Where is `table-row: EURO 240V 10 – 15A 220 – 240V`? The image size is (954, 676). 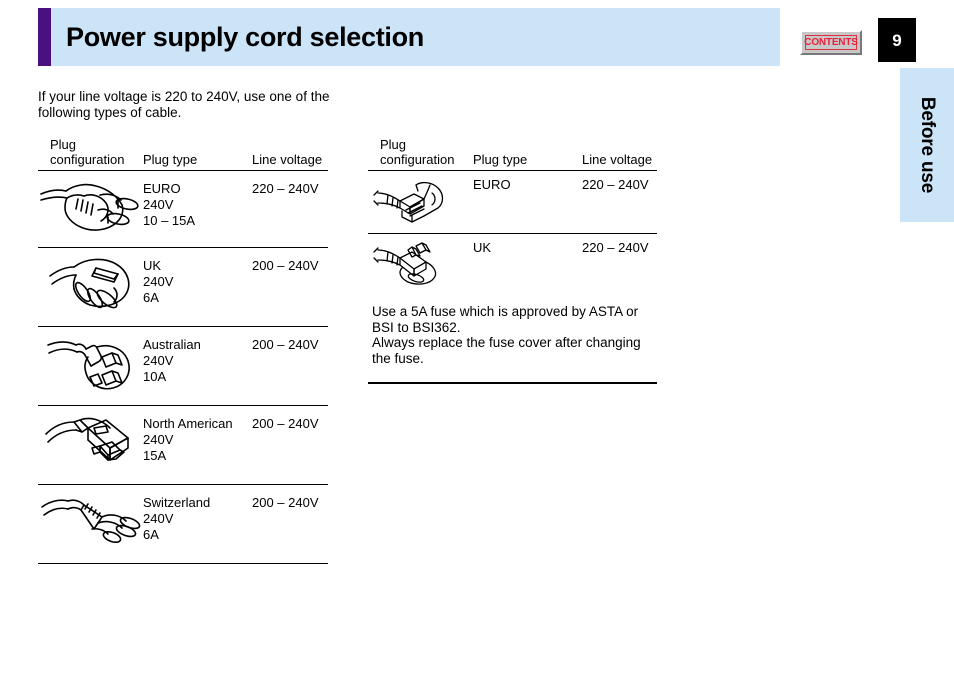
table-row: EURO 240V 10 – 15A 220 – 240V is located at coordinates (183, 209).